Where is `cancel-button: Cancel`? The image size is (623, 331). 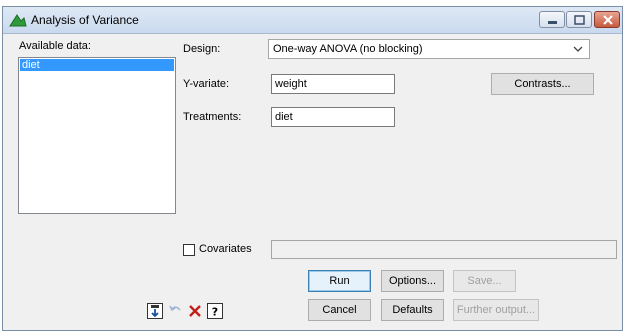 cancel-button: Cancel is located at coordinates (339, 310).